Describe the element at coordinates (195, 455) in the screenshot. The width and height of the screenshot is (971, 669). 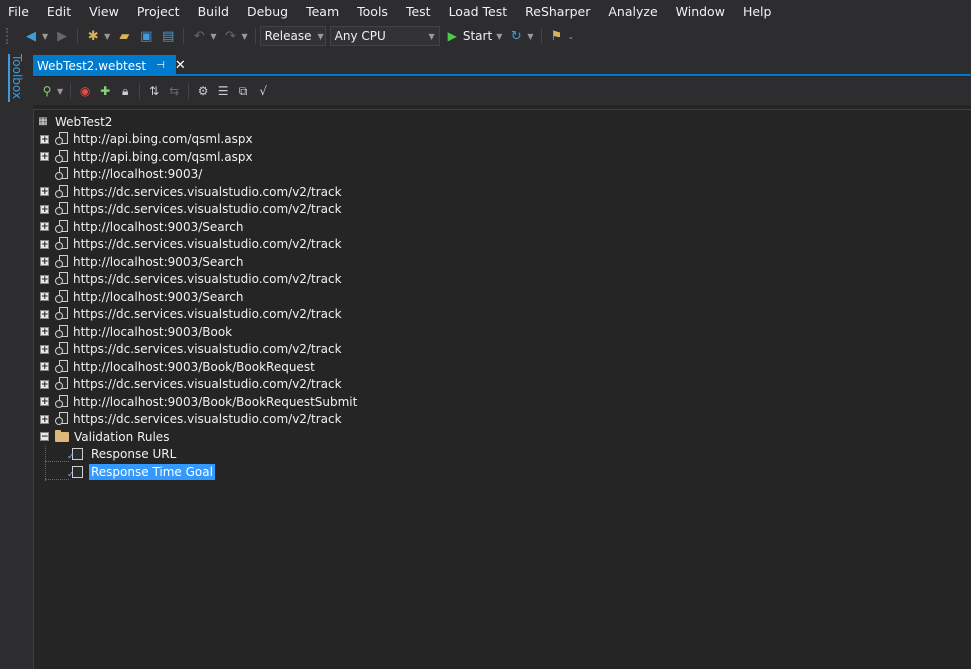
I see `validation-rule-response-url: Response URL` at that location.